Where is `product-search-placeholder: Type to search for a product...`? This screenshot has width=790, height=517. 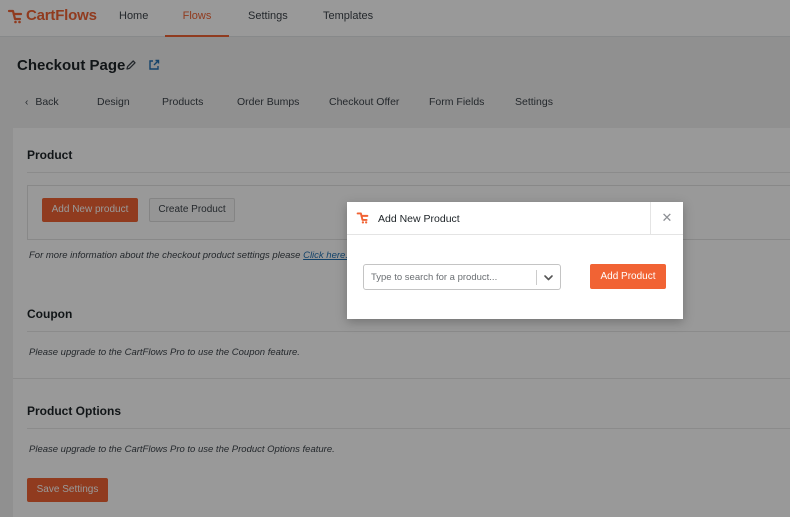 product-search-placeholder: Type to search for a product... is located at coordinates (434, 277).